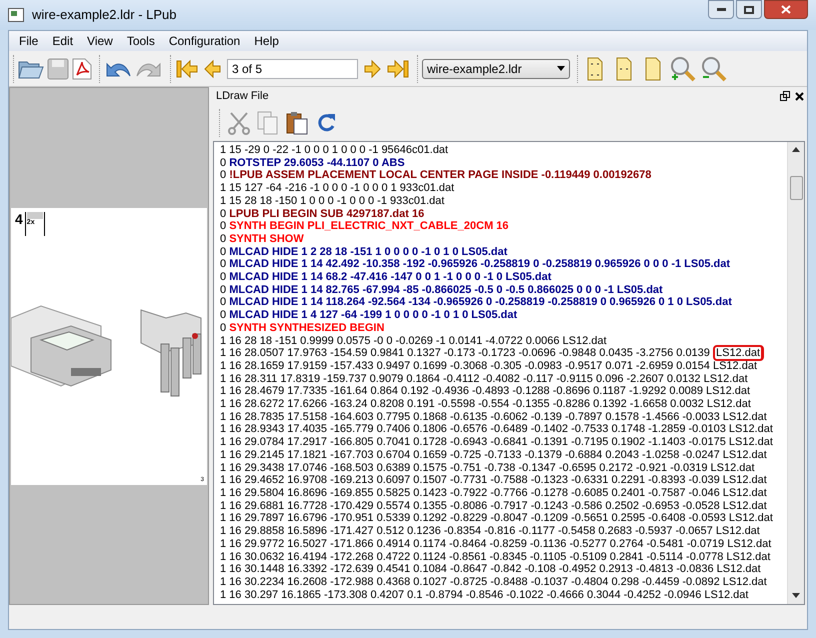 The height and width of the screenshot is (638, 816). What do you see at coordinates (266, 41) in the screenshot?
I see `menu-item: Help` at bounding box center [266, 41].